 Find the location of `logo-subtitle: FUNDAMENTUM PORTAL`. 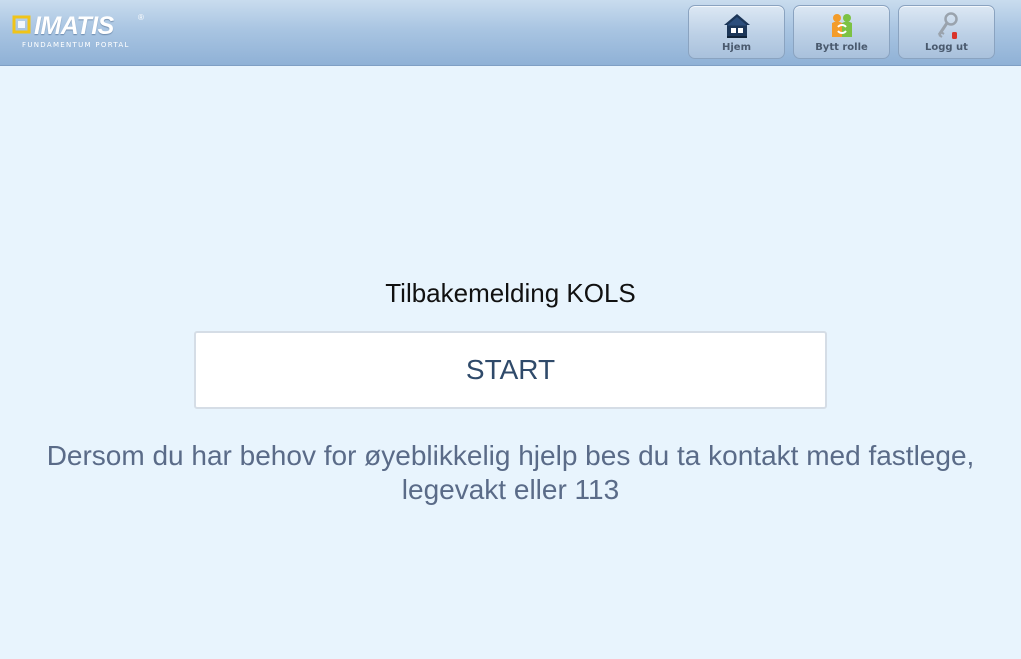

logo-subtitle: FUNDAMENTUM PORTAL is located at coordinates (76, 45).